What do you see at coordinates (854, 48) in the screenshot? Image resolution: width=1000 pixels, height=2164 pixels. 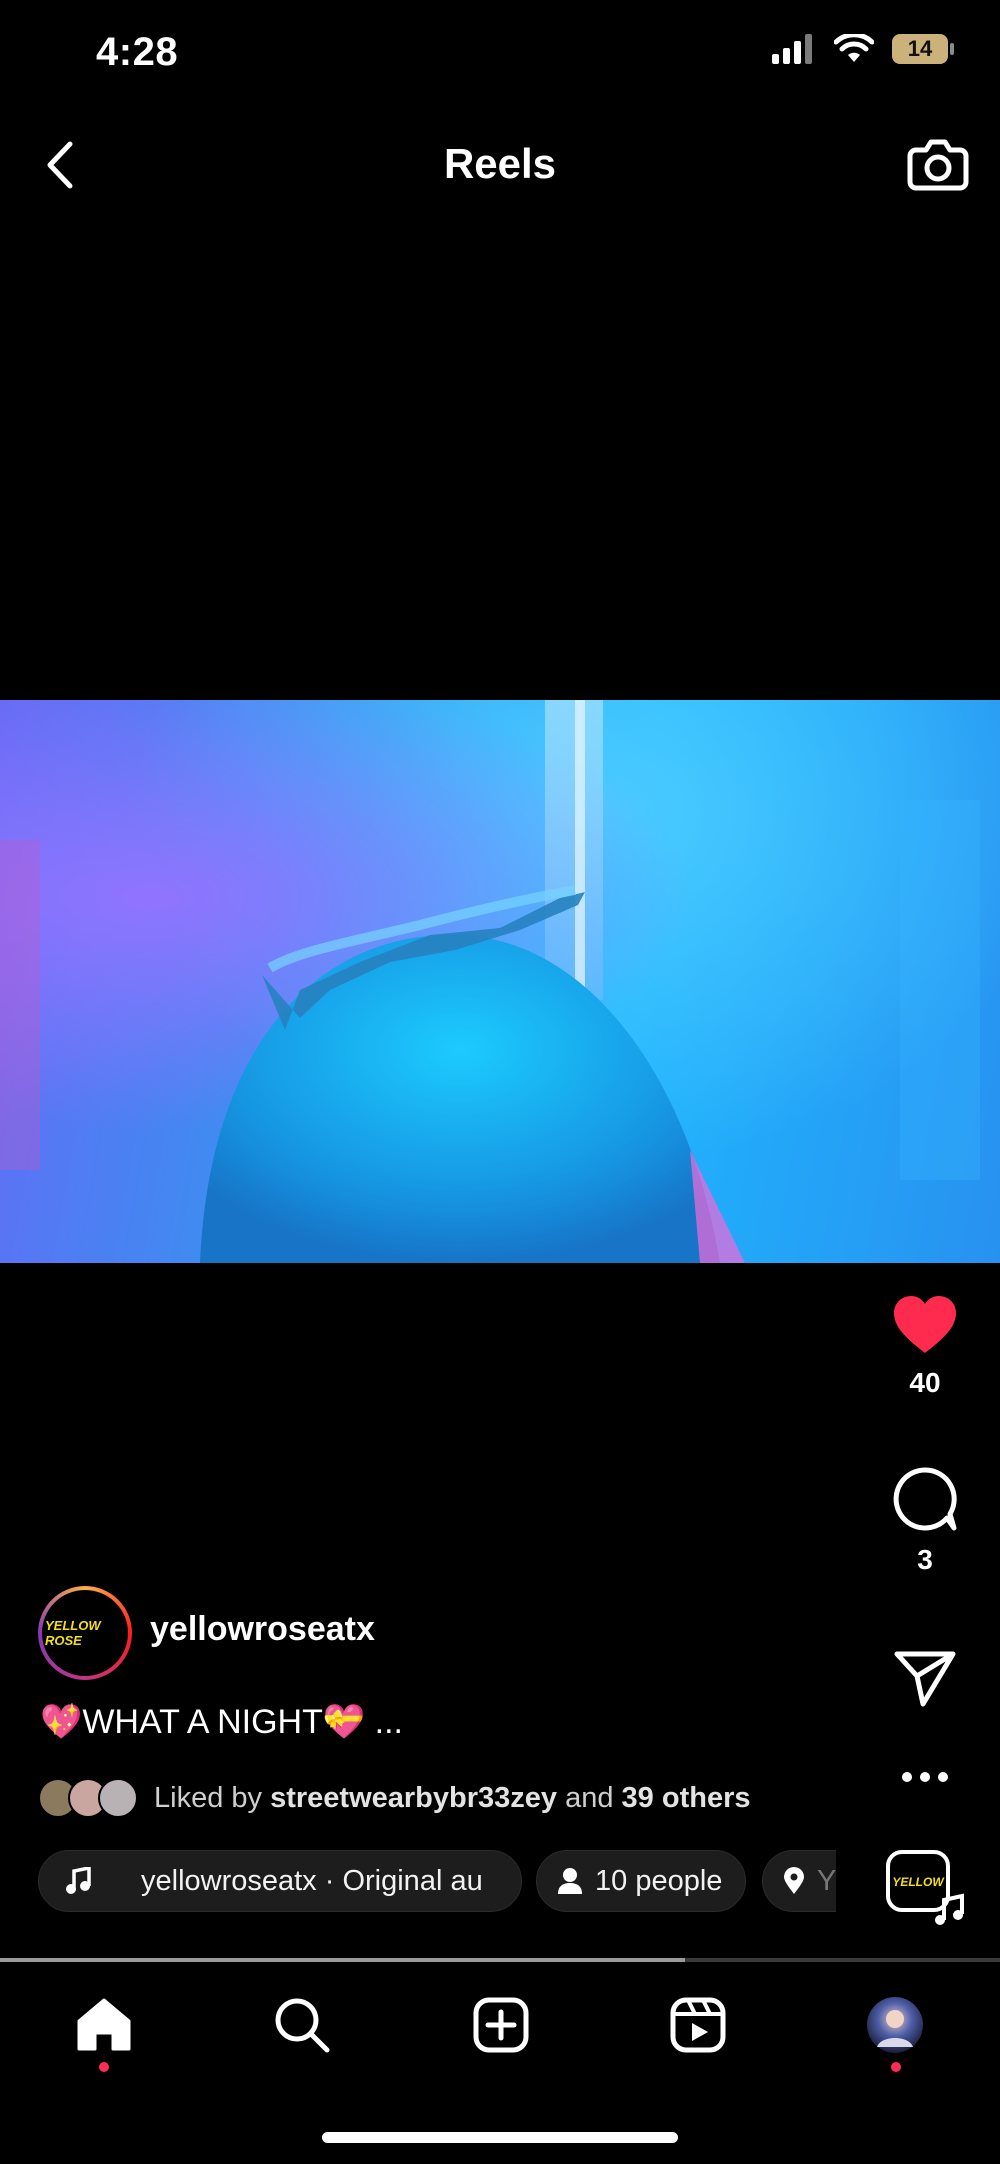 I see `wifi-icon` at bounding box center [854, 48].